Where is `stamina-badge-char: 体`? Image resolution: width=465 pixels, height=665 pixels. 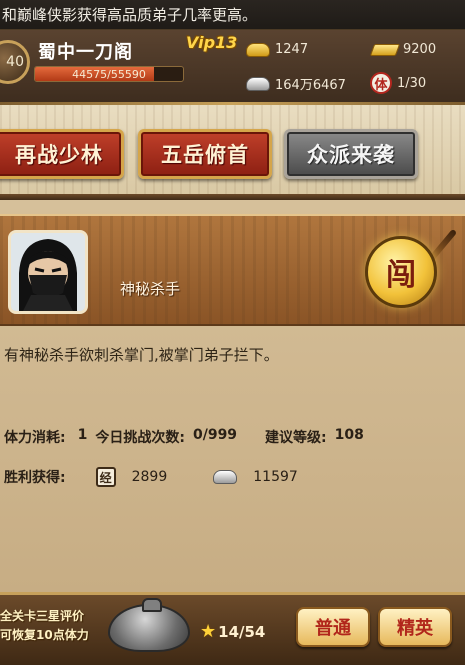 stamina-badge-char: 体 is located at coordinates (381, 85).